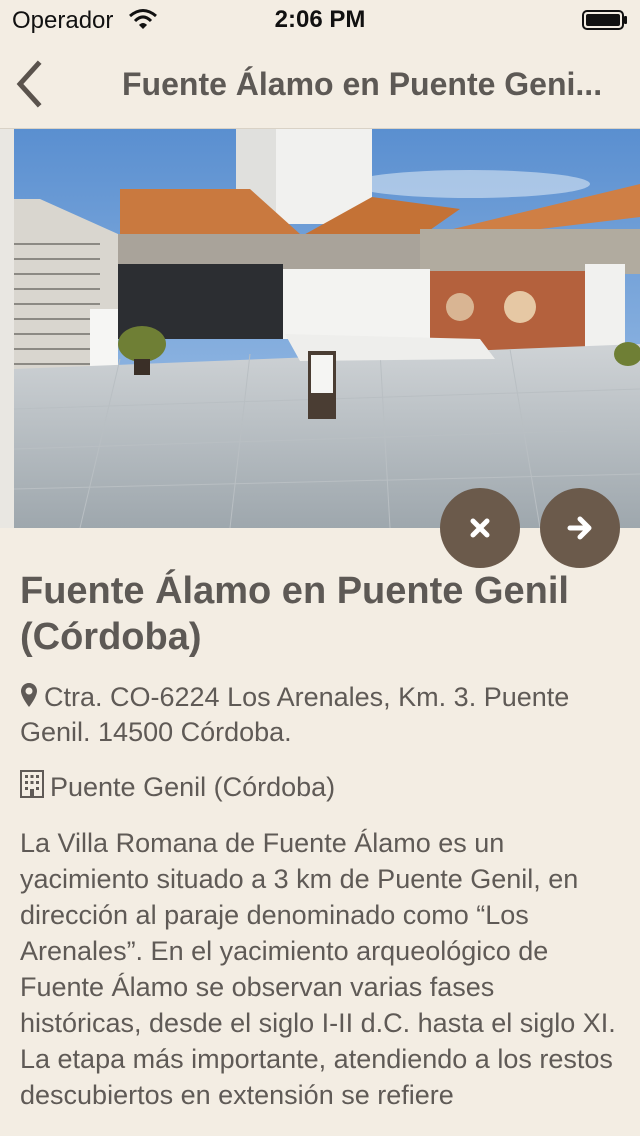 This screenshot has height=1136, width=640. What do you see at coordinates (29, 695) in the screenshot?
I see `map-pin-icon` at bounding box center [29, 695].